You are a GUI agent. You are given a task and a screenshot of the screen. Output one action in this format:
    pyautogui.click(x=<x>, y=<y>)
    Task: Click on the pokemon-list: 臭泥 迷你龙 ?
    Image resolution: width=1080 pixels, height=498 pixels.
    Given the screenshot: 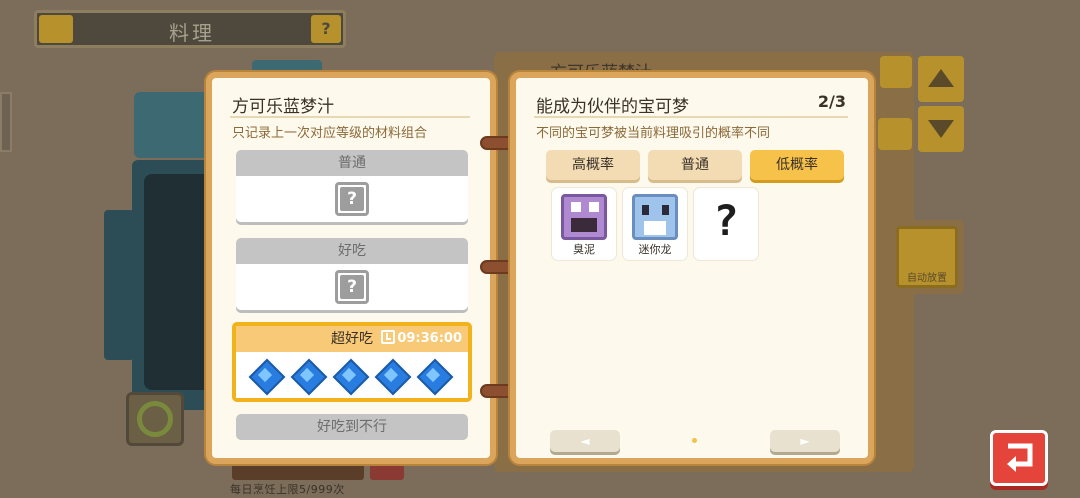 What is the action you would take?
    pyautogui.click(x=655, y=224)
    